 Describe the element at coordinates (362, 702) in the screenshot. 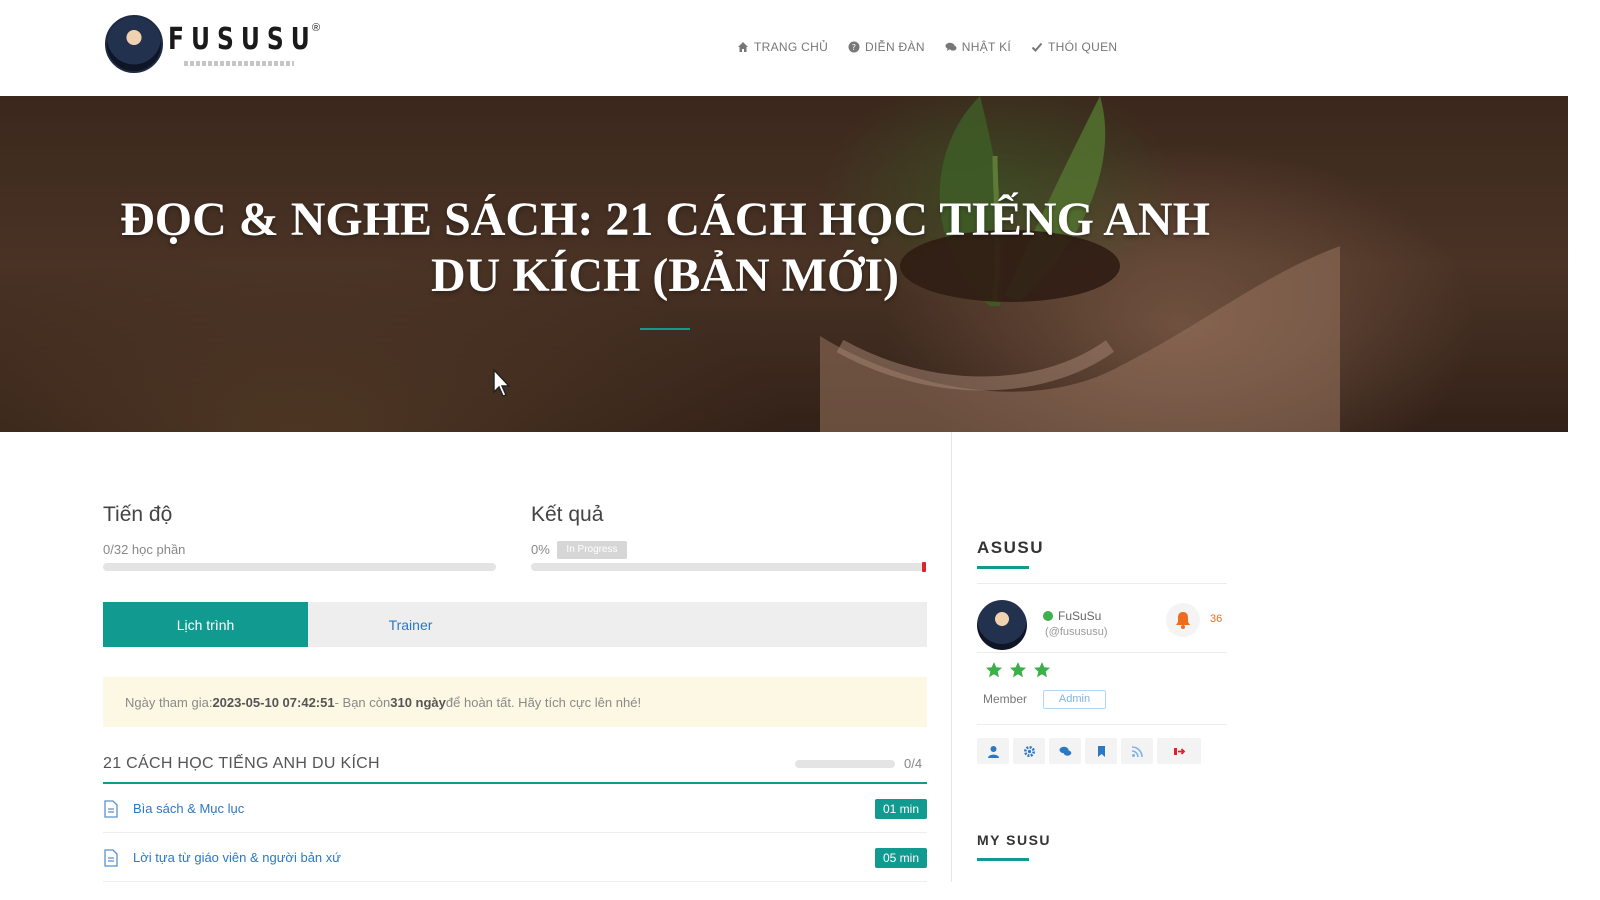

I see `notice-middle: - Bạn còn` at that location.